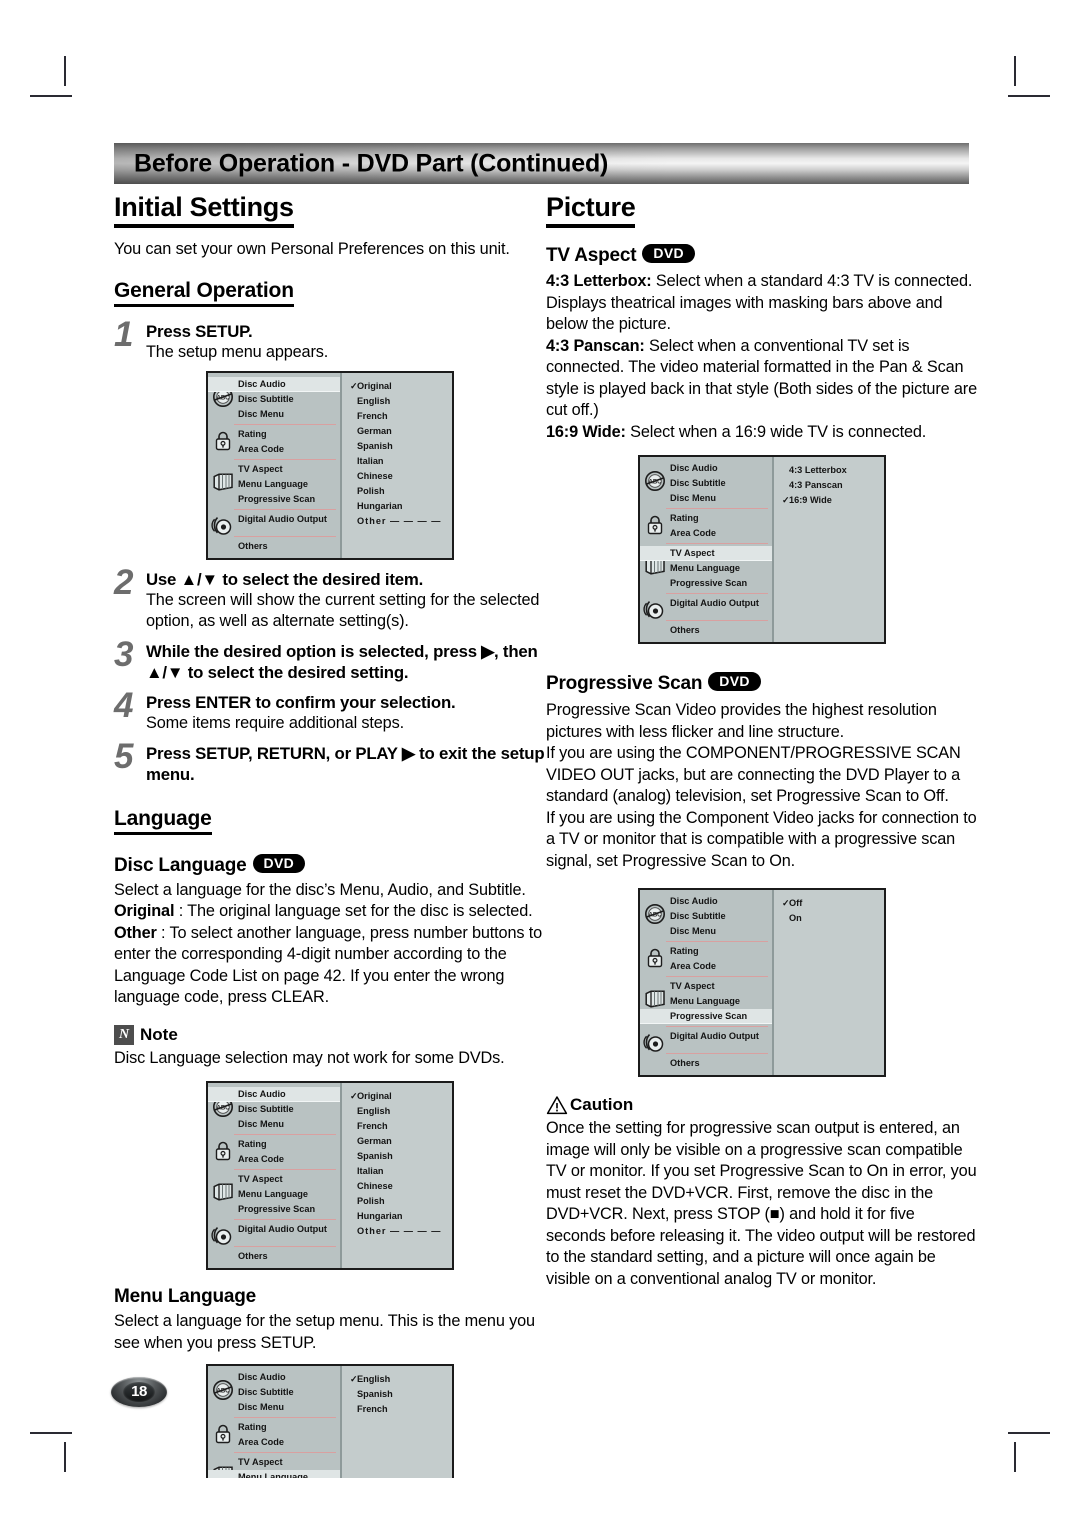  I want to click on osd-option: 4:3 Letterbox, so click(829, 470).